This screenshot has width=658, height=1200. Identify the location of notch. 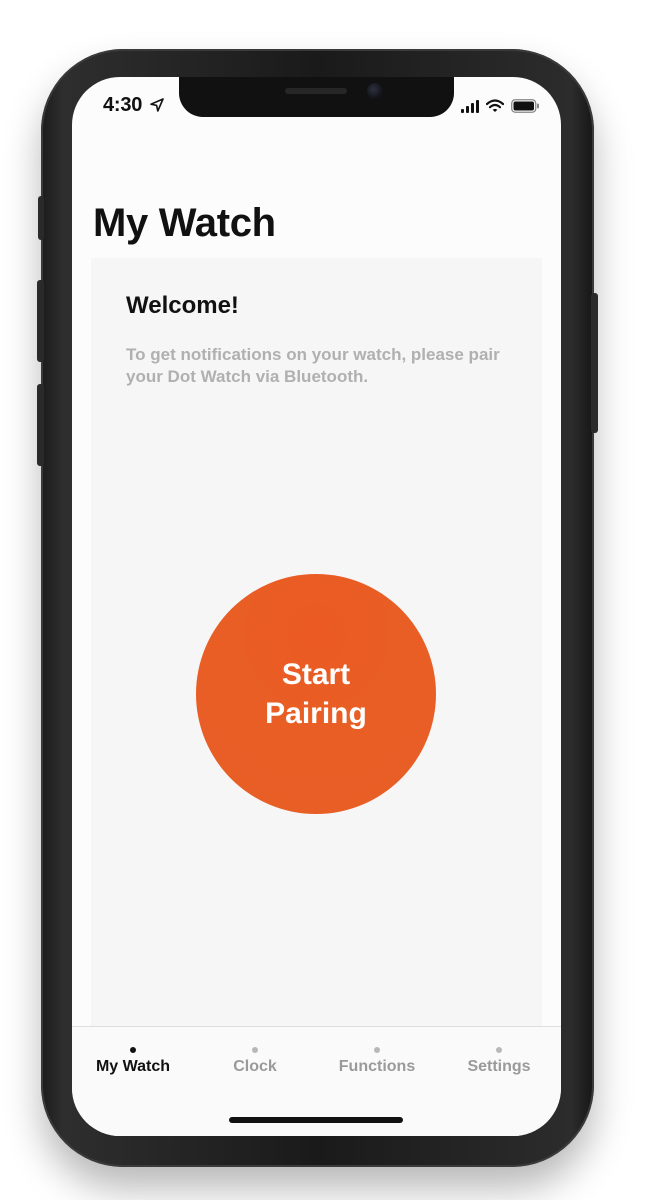
(316, 97).